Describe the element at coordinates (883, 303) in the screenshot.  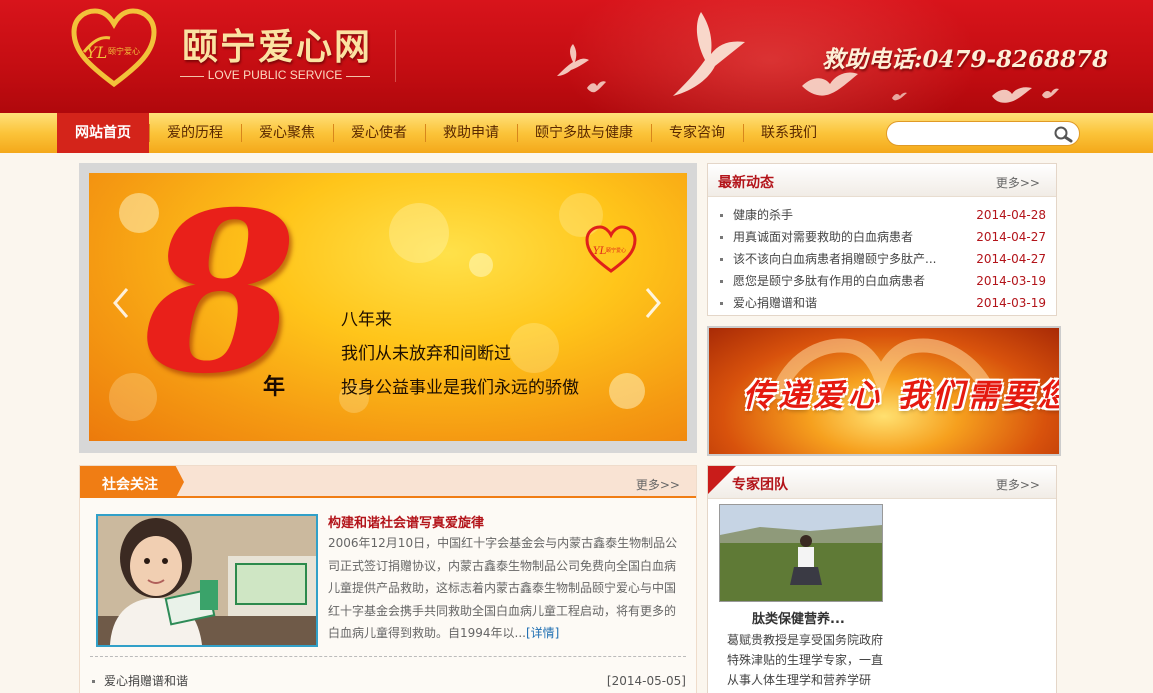
I see `news-item: 爱心捐赠谱和谐 2014-03-19` at that location.